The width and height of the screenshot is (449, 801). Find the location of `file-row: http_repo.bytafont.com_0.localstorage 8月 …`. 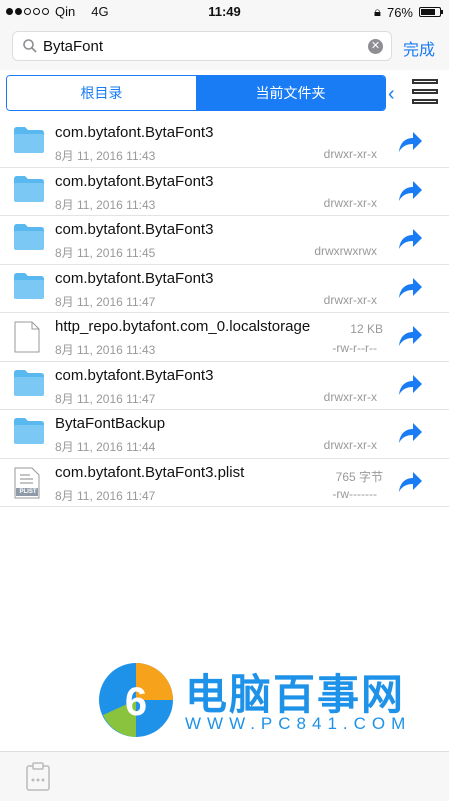

file-row: http_repo.bytafont.com_0.localstorage 8月 … is located at coordinates (224, 337).